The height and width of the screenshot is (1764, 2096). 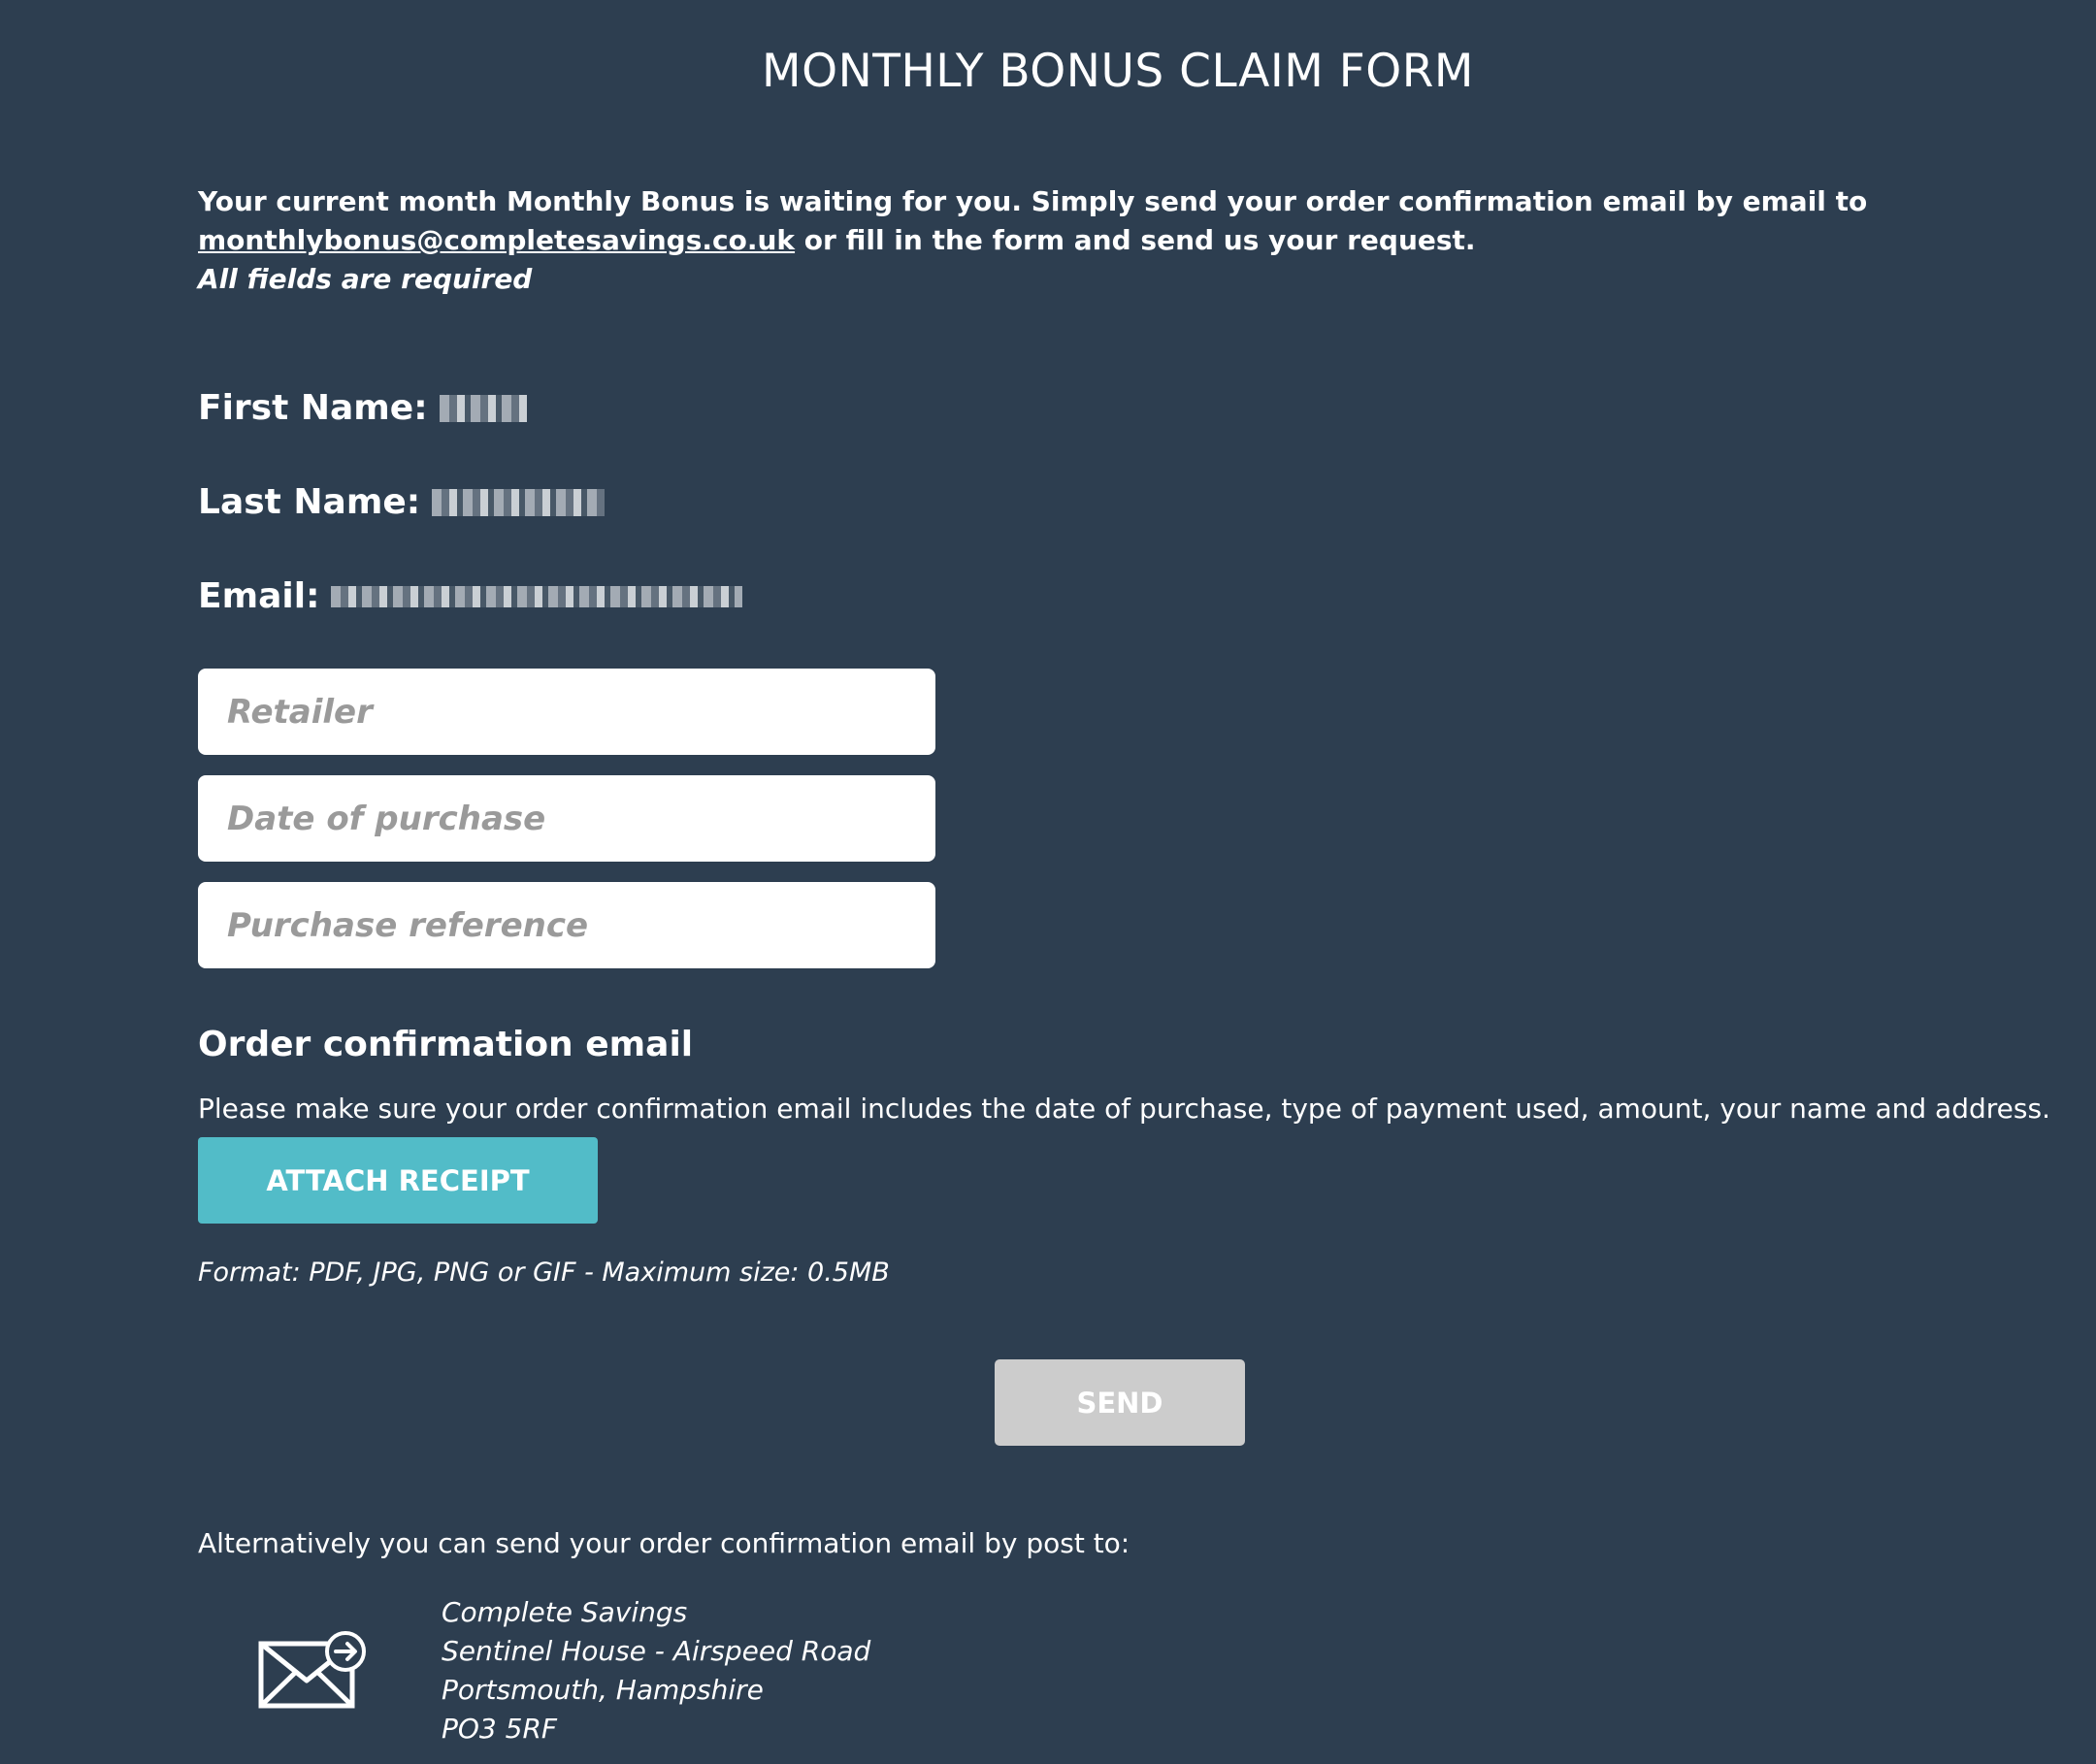 I want to click on first-name-label: First Name:, so click(x=313, y=408).